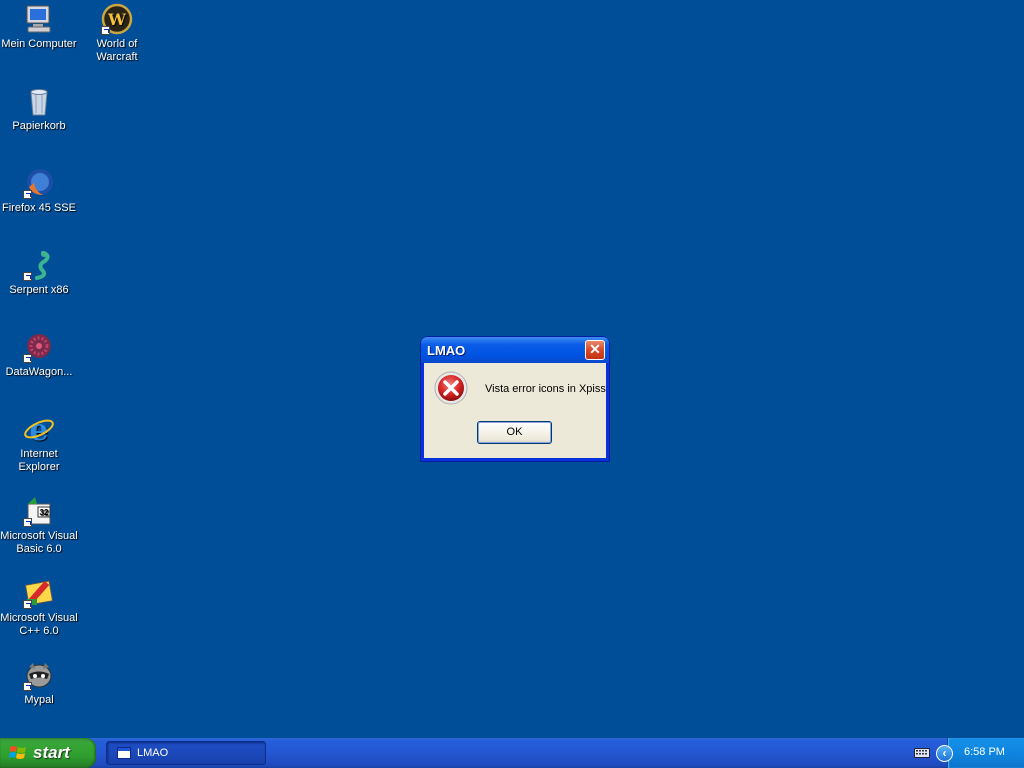 The width and height of the screenshot is (1024, 768). I want to click on taskbar-button-lmao: LMAO, so click(186, 753).